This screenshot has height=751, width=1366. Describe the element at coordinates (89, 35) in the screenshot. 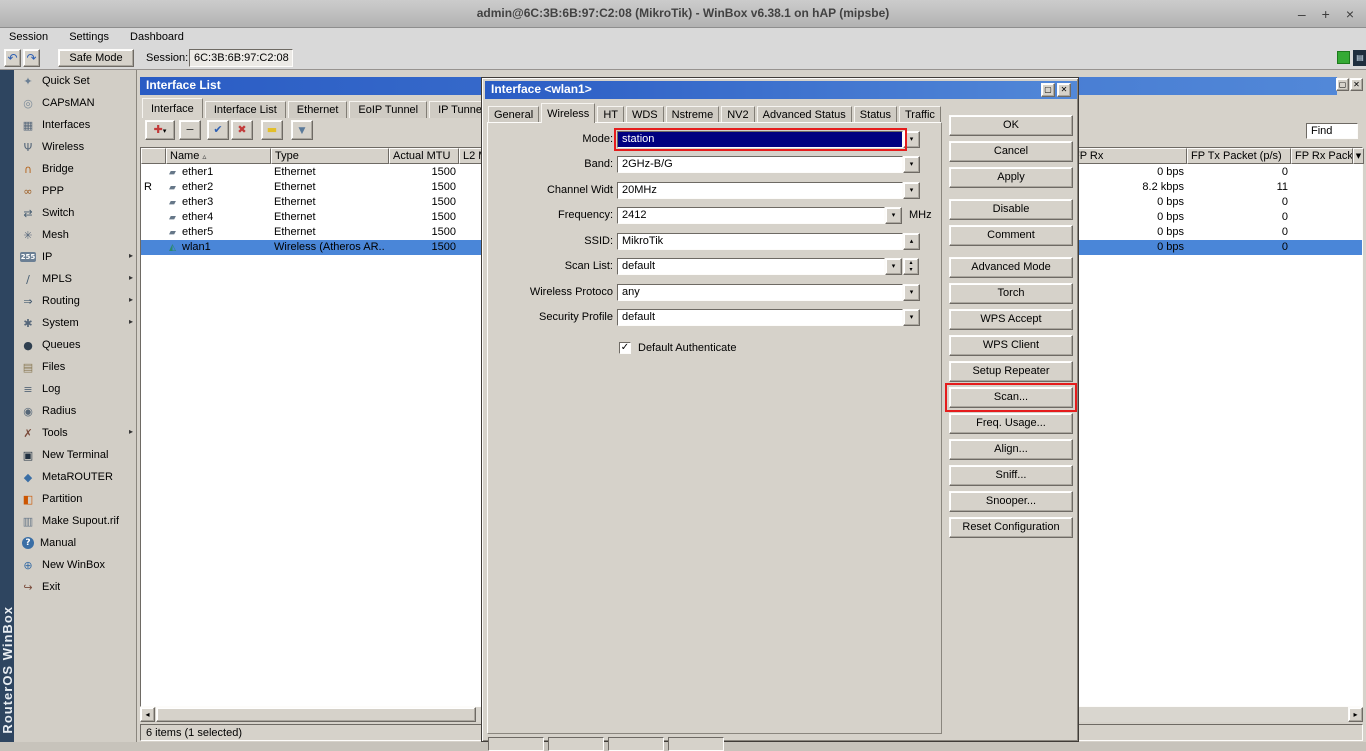

I see `menu-settings: Settings` at that location.